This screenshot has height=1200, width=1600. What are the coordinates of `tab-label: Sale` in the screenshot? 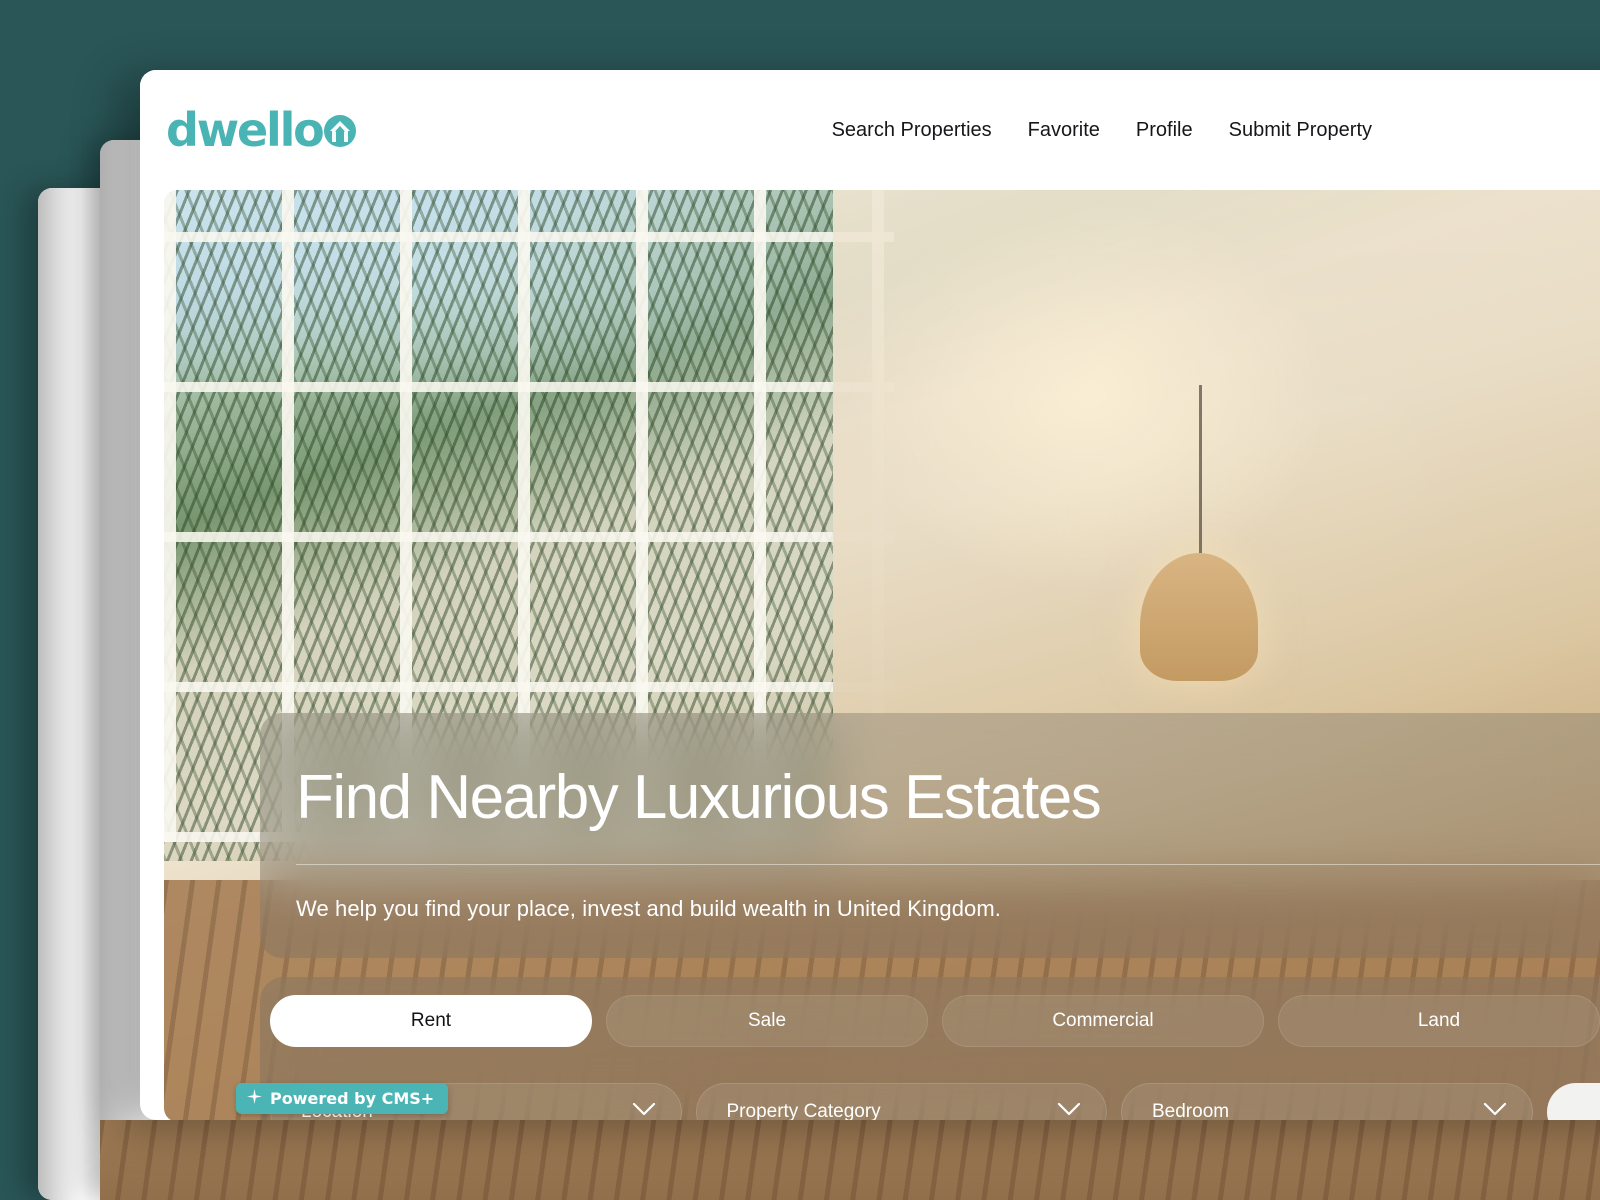 It's located at (767, 1020).